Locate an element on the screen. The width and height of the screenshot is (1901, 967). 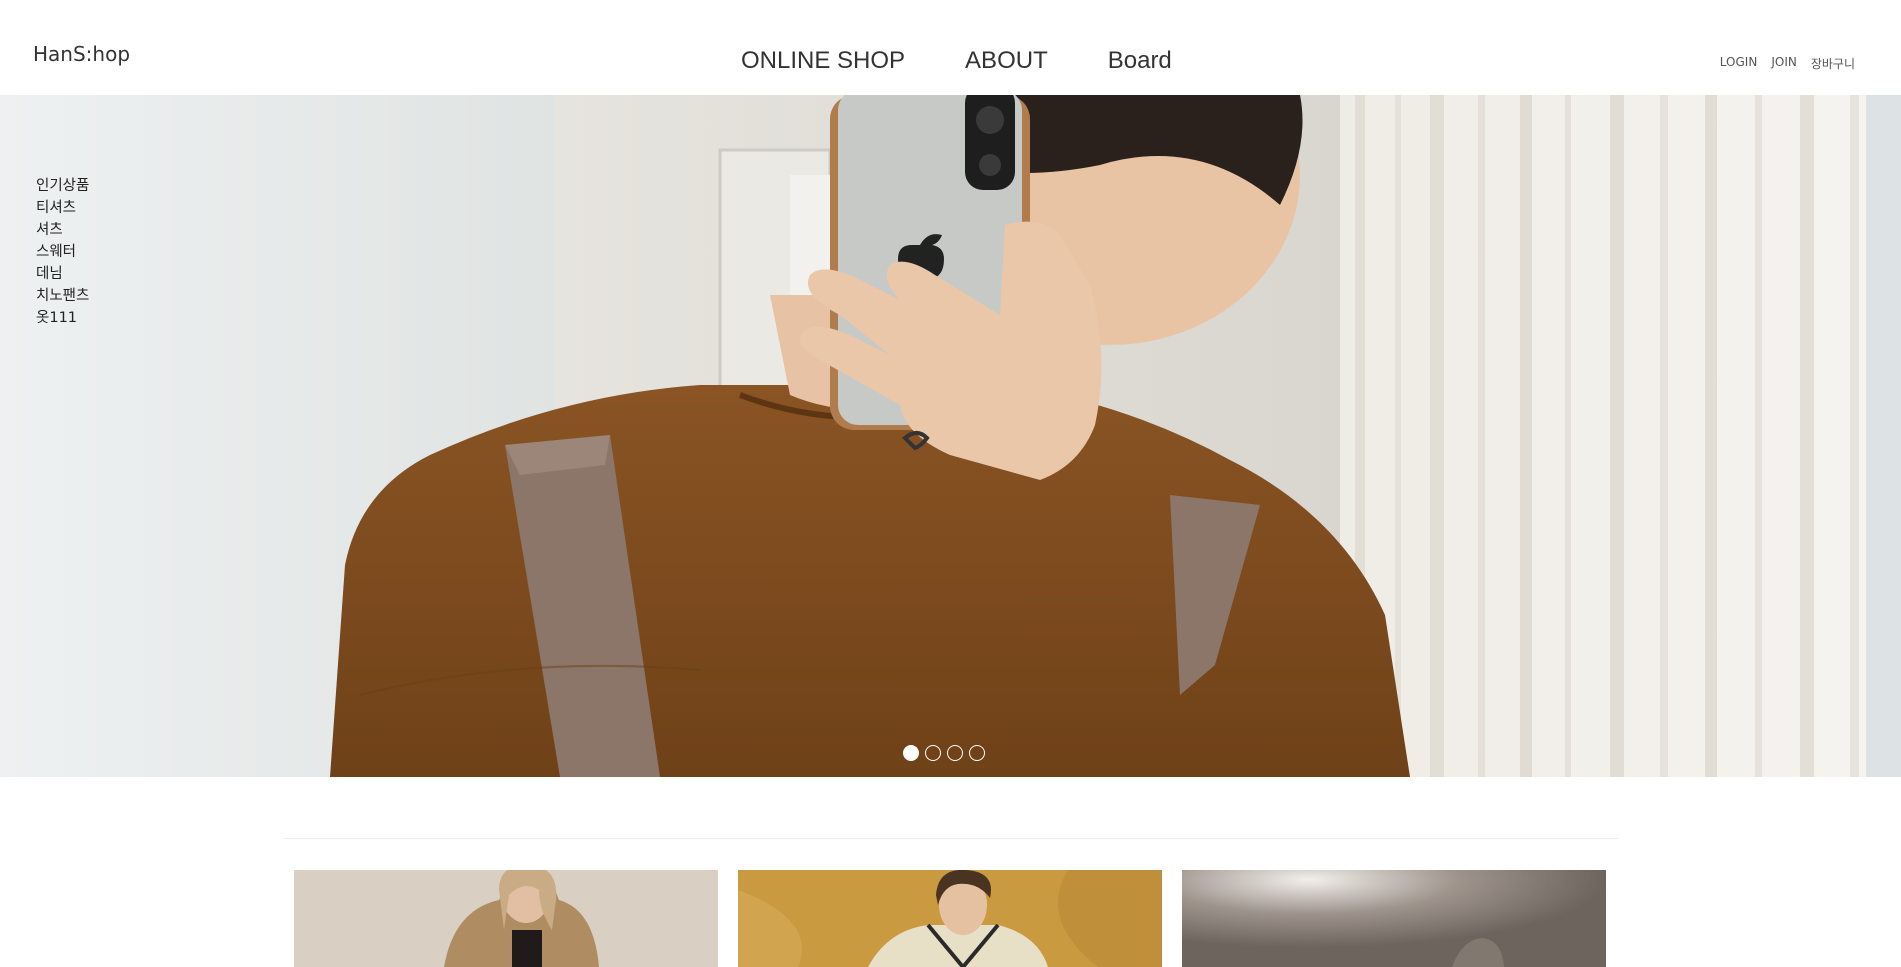
category-sweater: 스웨터 is located at coordinates (62, 252).